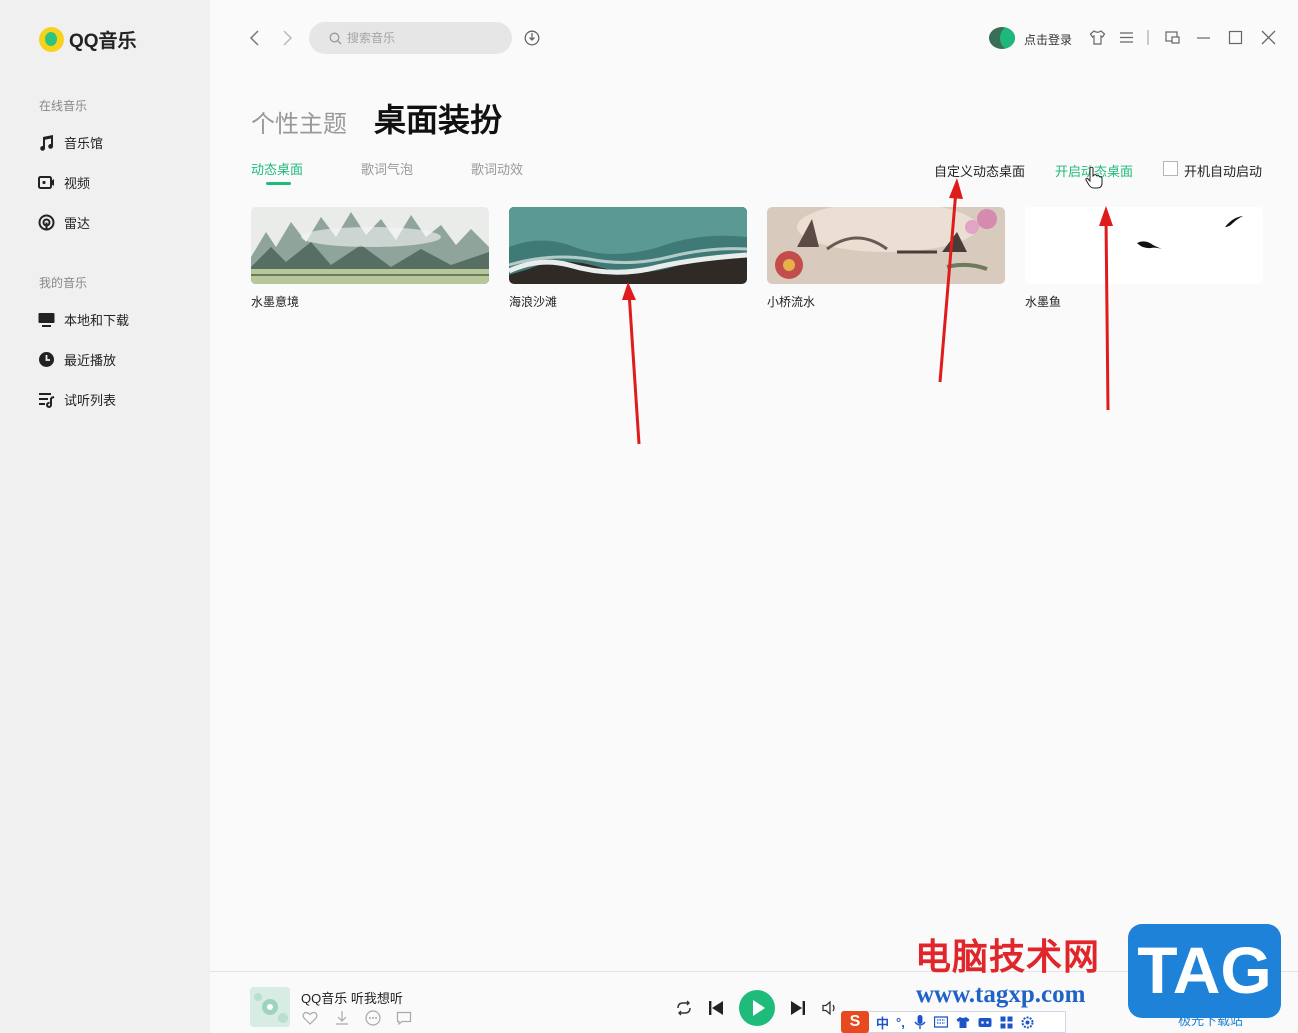  I want to click on radar-icon, so click(46, 222).